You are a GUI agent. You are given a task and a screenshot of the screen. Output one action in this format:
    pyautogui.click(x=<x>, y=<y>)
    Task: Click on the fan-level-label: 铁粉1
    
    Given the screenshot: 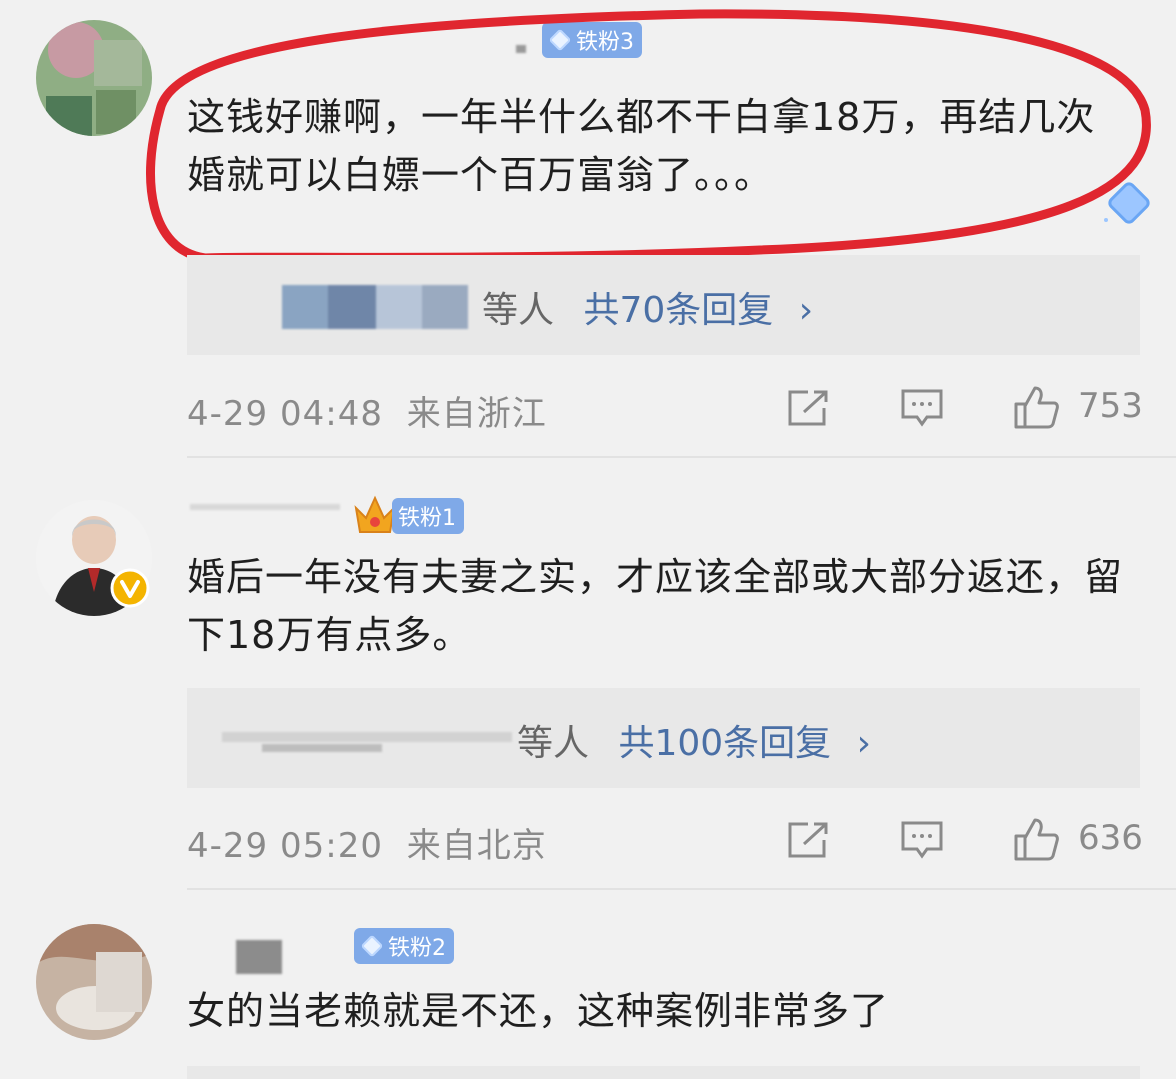 What is the action you would take?
    pyautogui.click(x=427, y=518)
    